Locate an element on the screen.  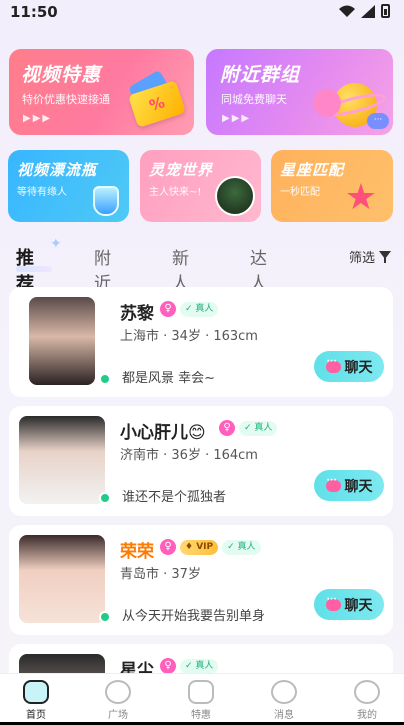
user-bio: 从今天开始我要告别单身 is located at coordinates (194, 616).